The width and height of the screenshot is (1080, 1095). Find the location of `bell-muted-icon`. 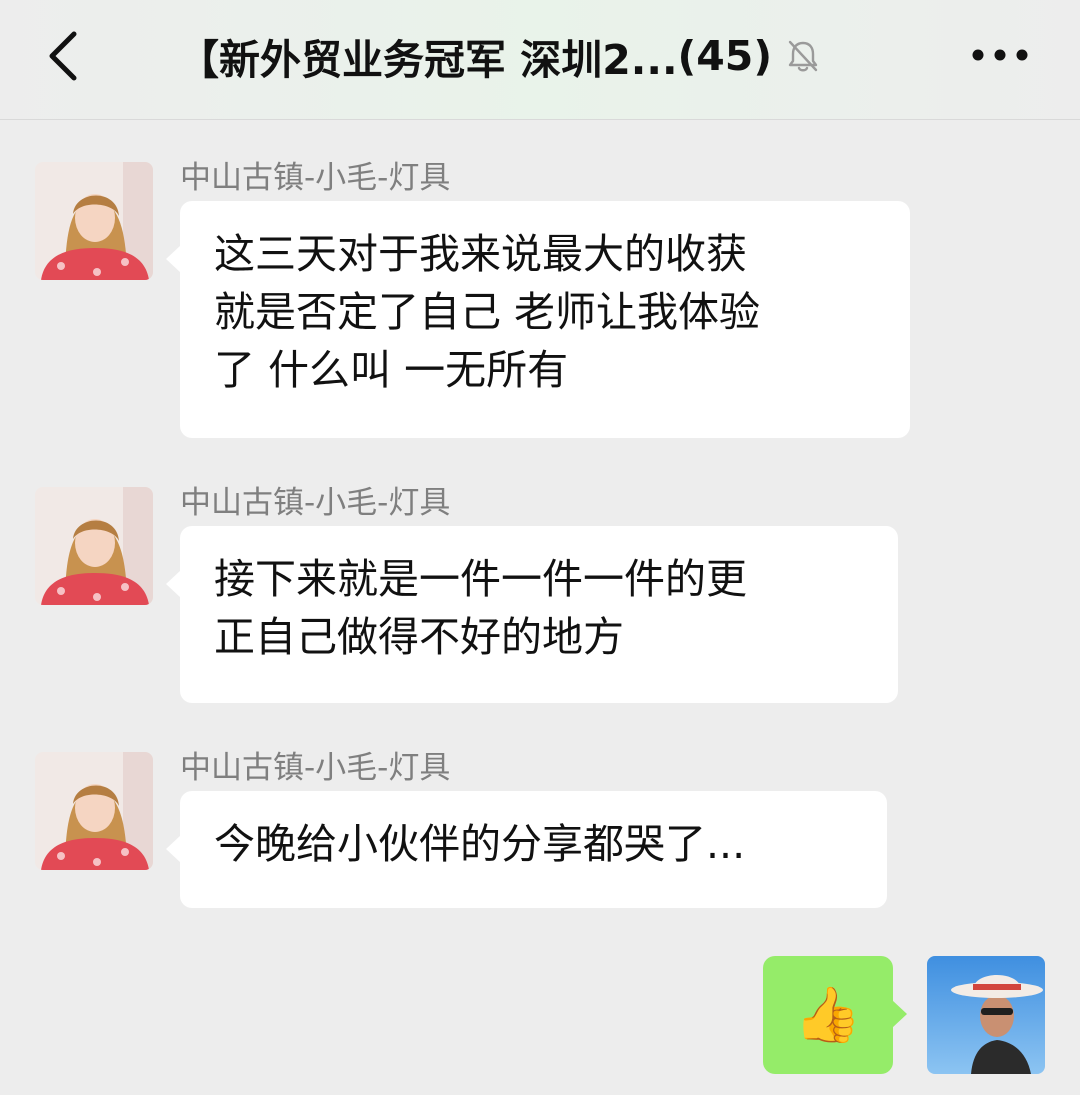

bell-muted-icon is located at coordinates (803, 56).